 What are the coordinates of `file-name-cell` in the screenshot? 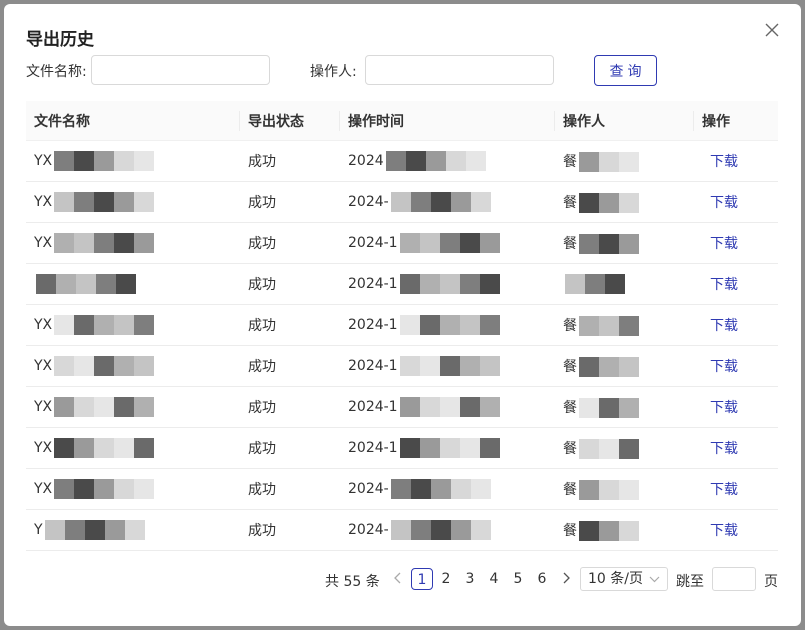 It's located at (133, 284).